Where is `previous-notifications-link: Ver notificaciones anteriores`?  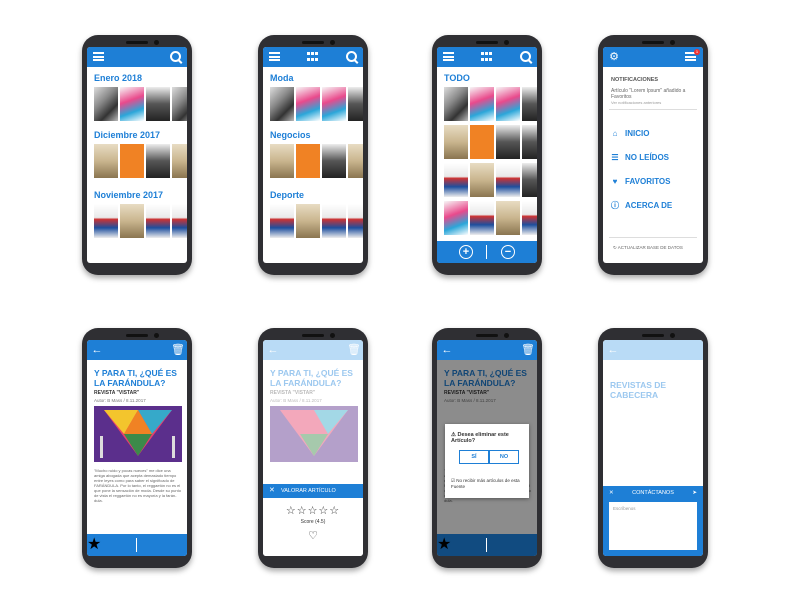 previous-notifications-link: Ver notificaciones anteriores is located at coordinates (636, 102).